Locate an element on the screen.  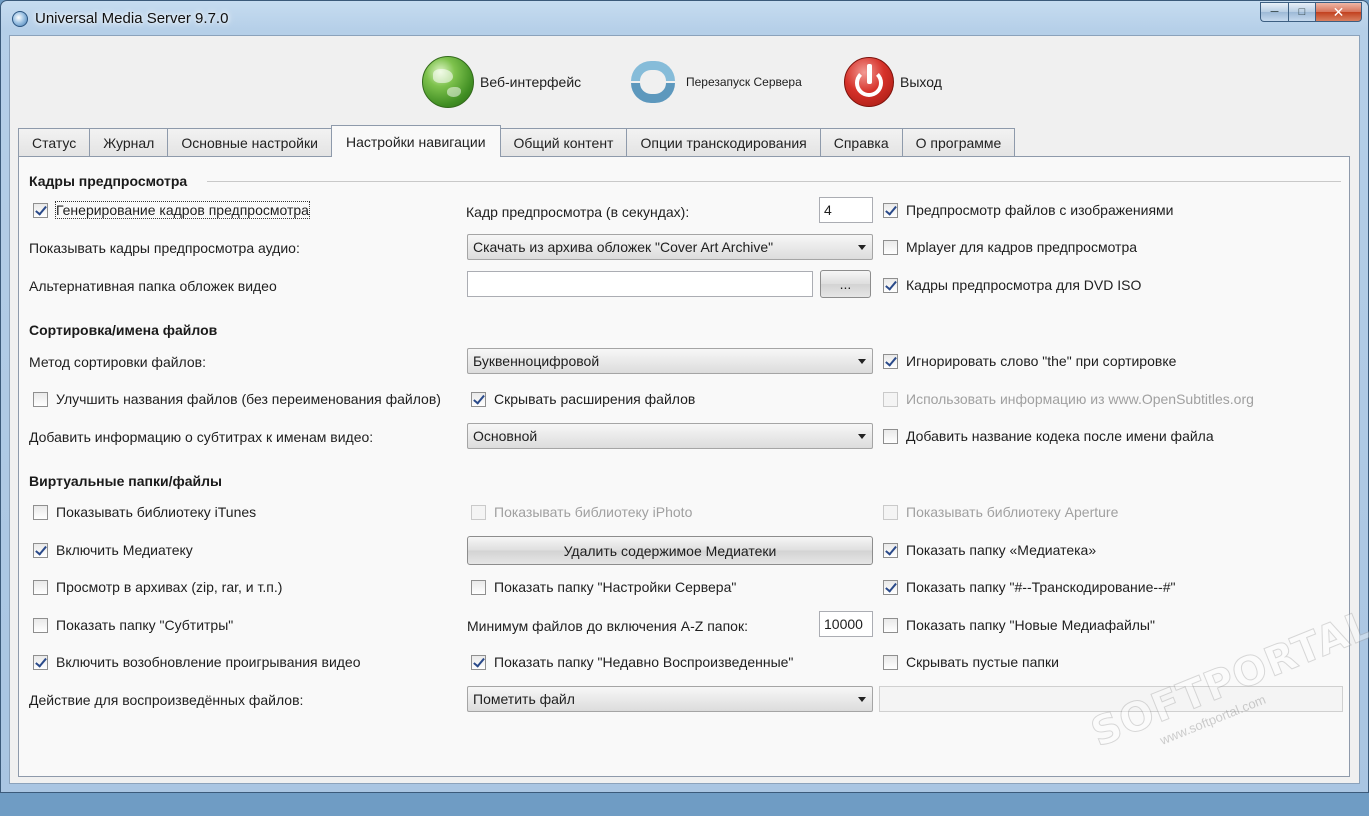
hide-extensions-checkbox: Скрывать расширения файлов is located at coordinates (583, 399).